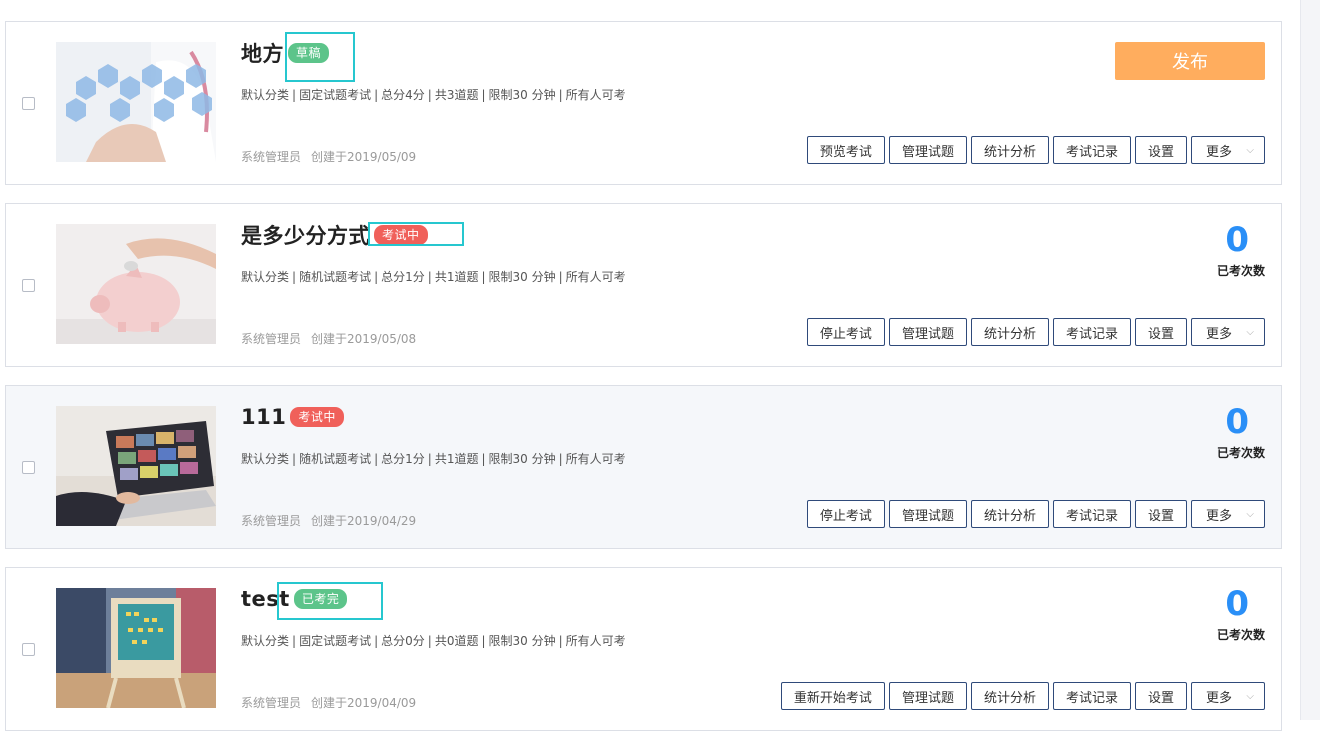 Image resolution: width=1320 pixels, height=731 pixels. I want to click on action-buttons: 预览考试 管理试题 统计分析 考试记录 设置 更多 ⌵, so click(1035, 150).